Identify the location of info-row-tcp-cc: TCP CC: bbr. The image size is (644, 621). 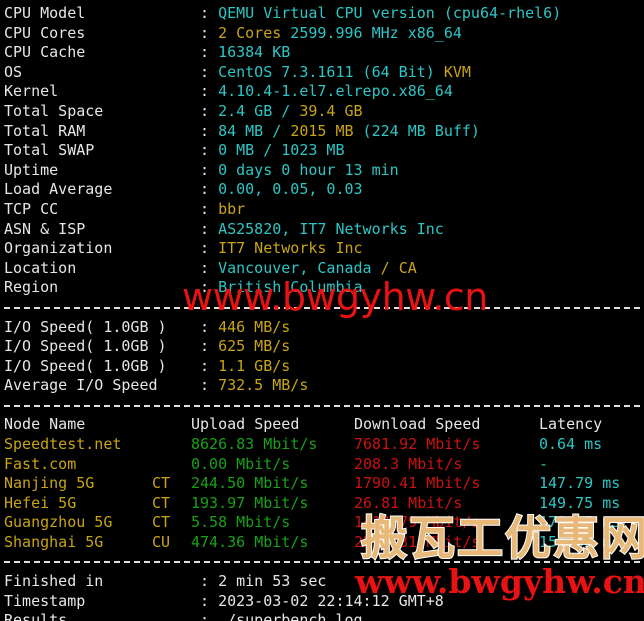
(324, 210).